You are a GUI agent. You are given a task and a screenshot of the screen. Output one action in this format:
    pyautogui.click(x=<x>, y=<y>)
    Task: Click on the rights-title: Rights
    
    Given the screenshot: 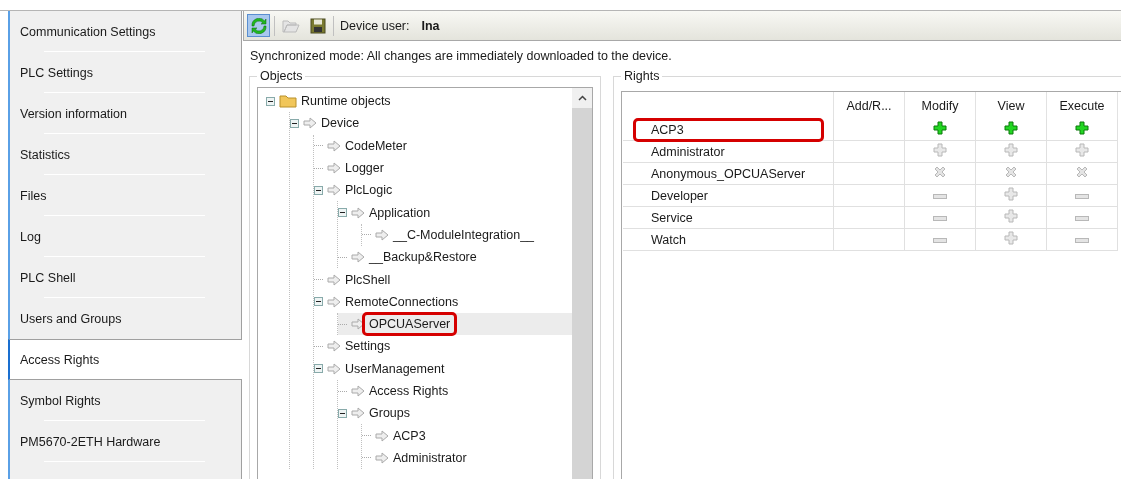 What is the action you would take?
    pyautogui.click(x=642, y=76)
    